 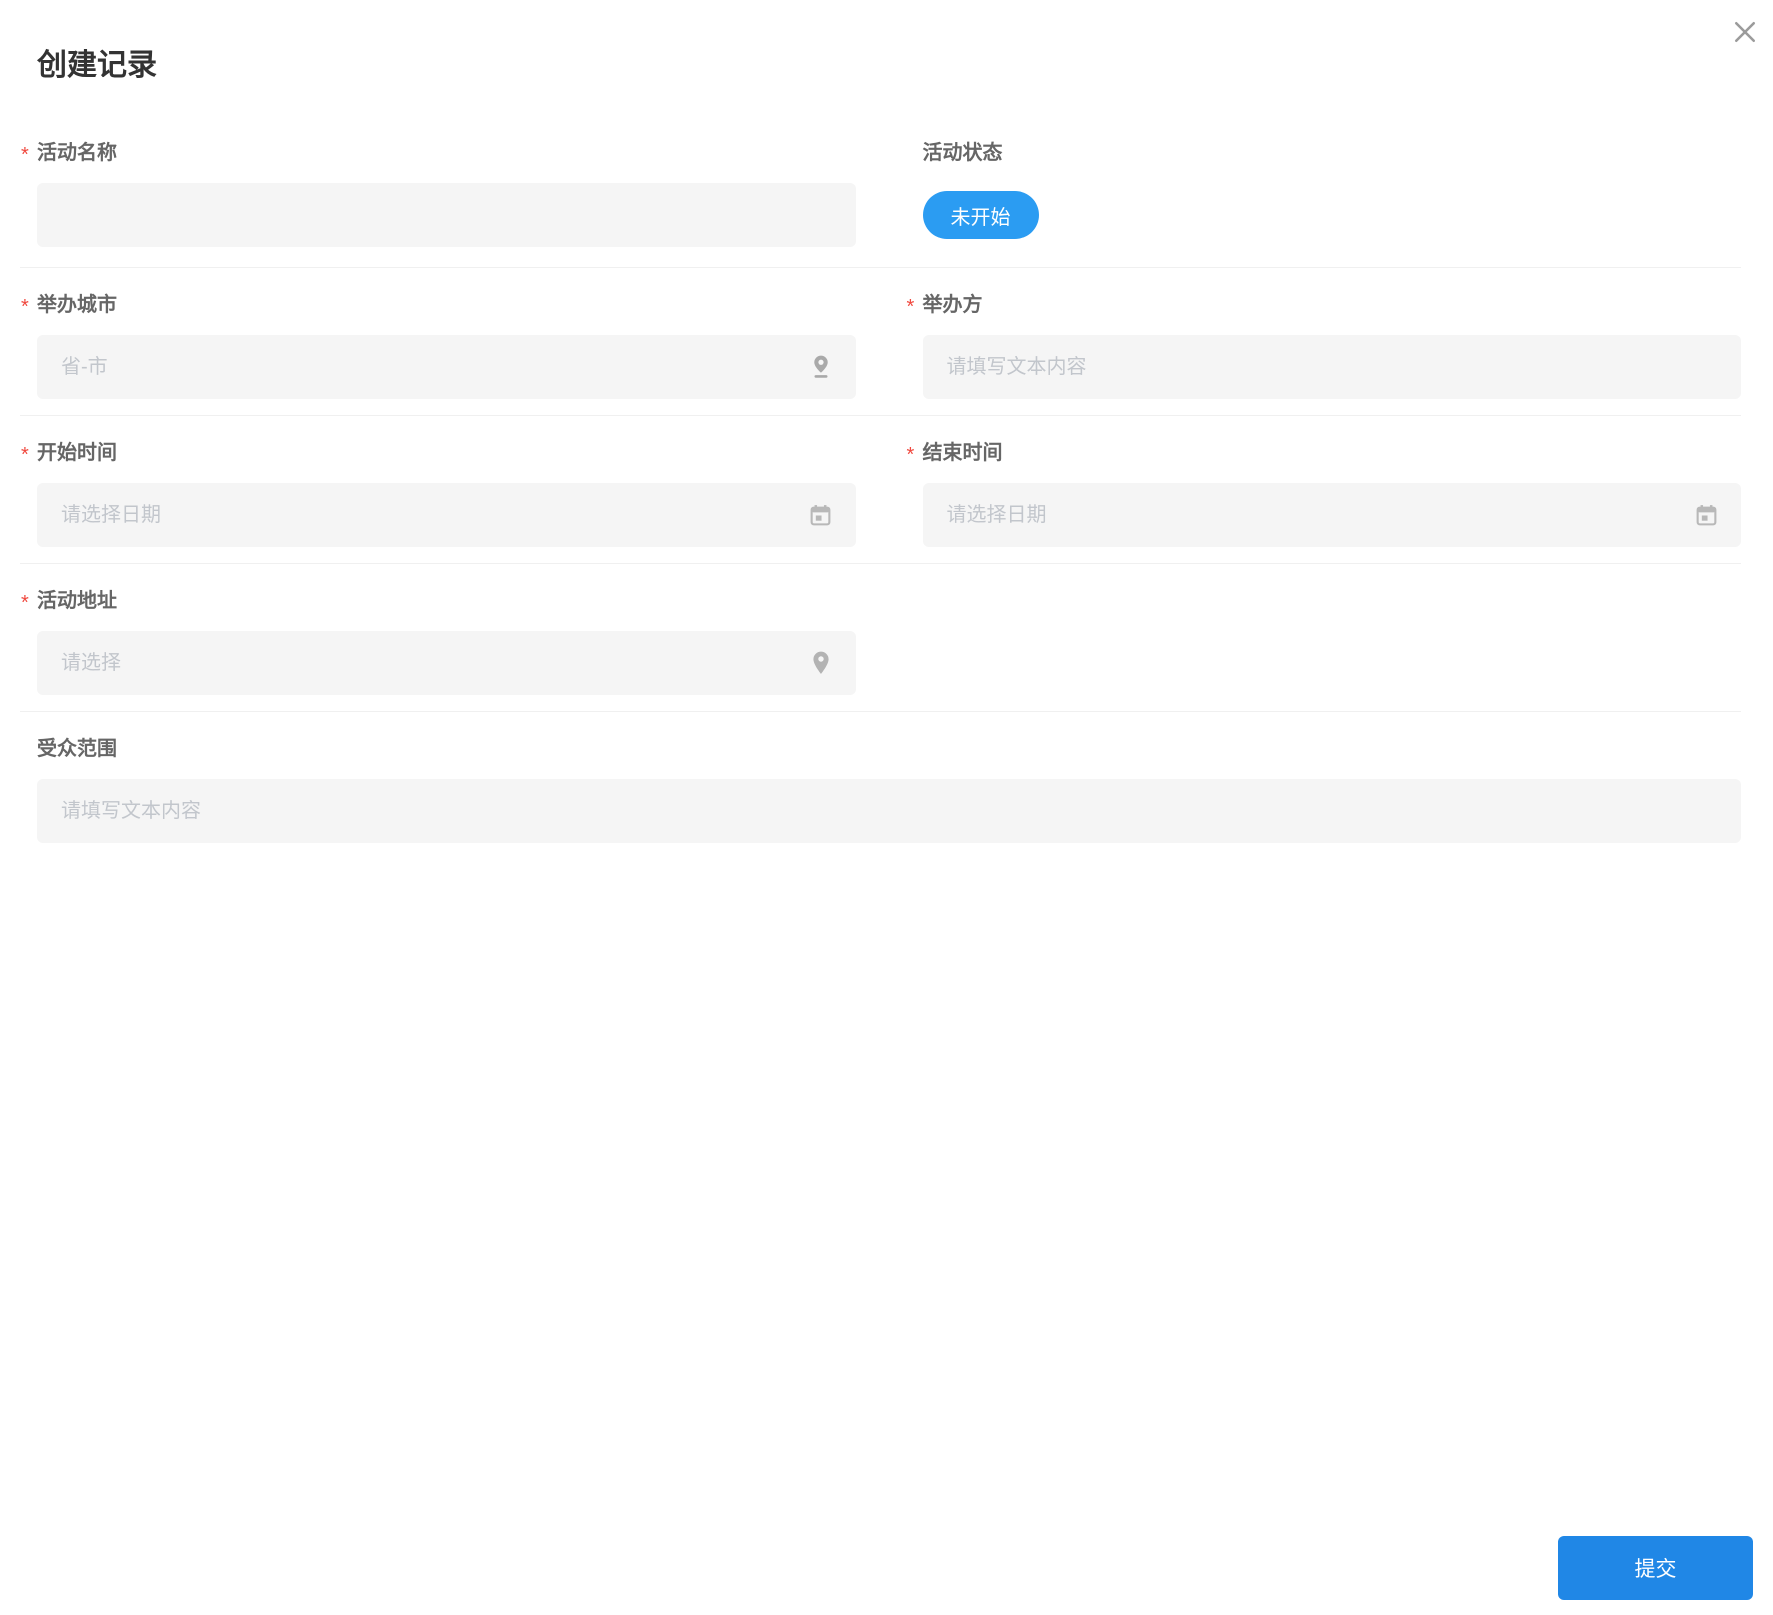 I want to click on field-label-text: 活动名称, so click(x=77, y=153).